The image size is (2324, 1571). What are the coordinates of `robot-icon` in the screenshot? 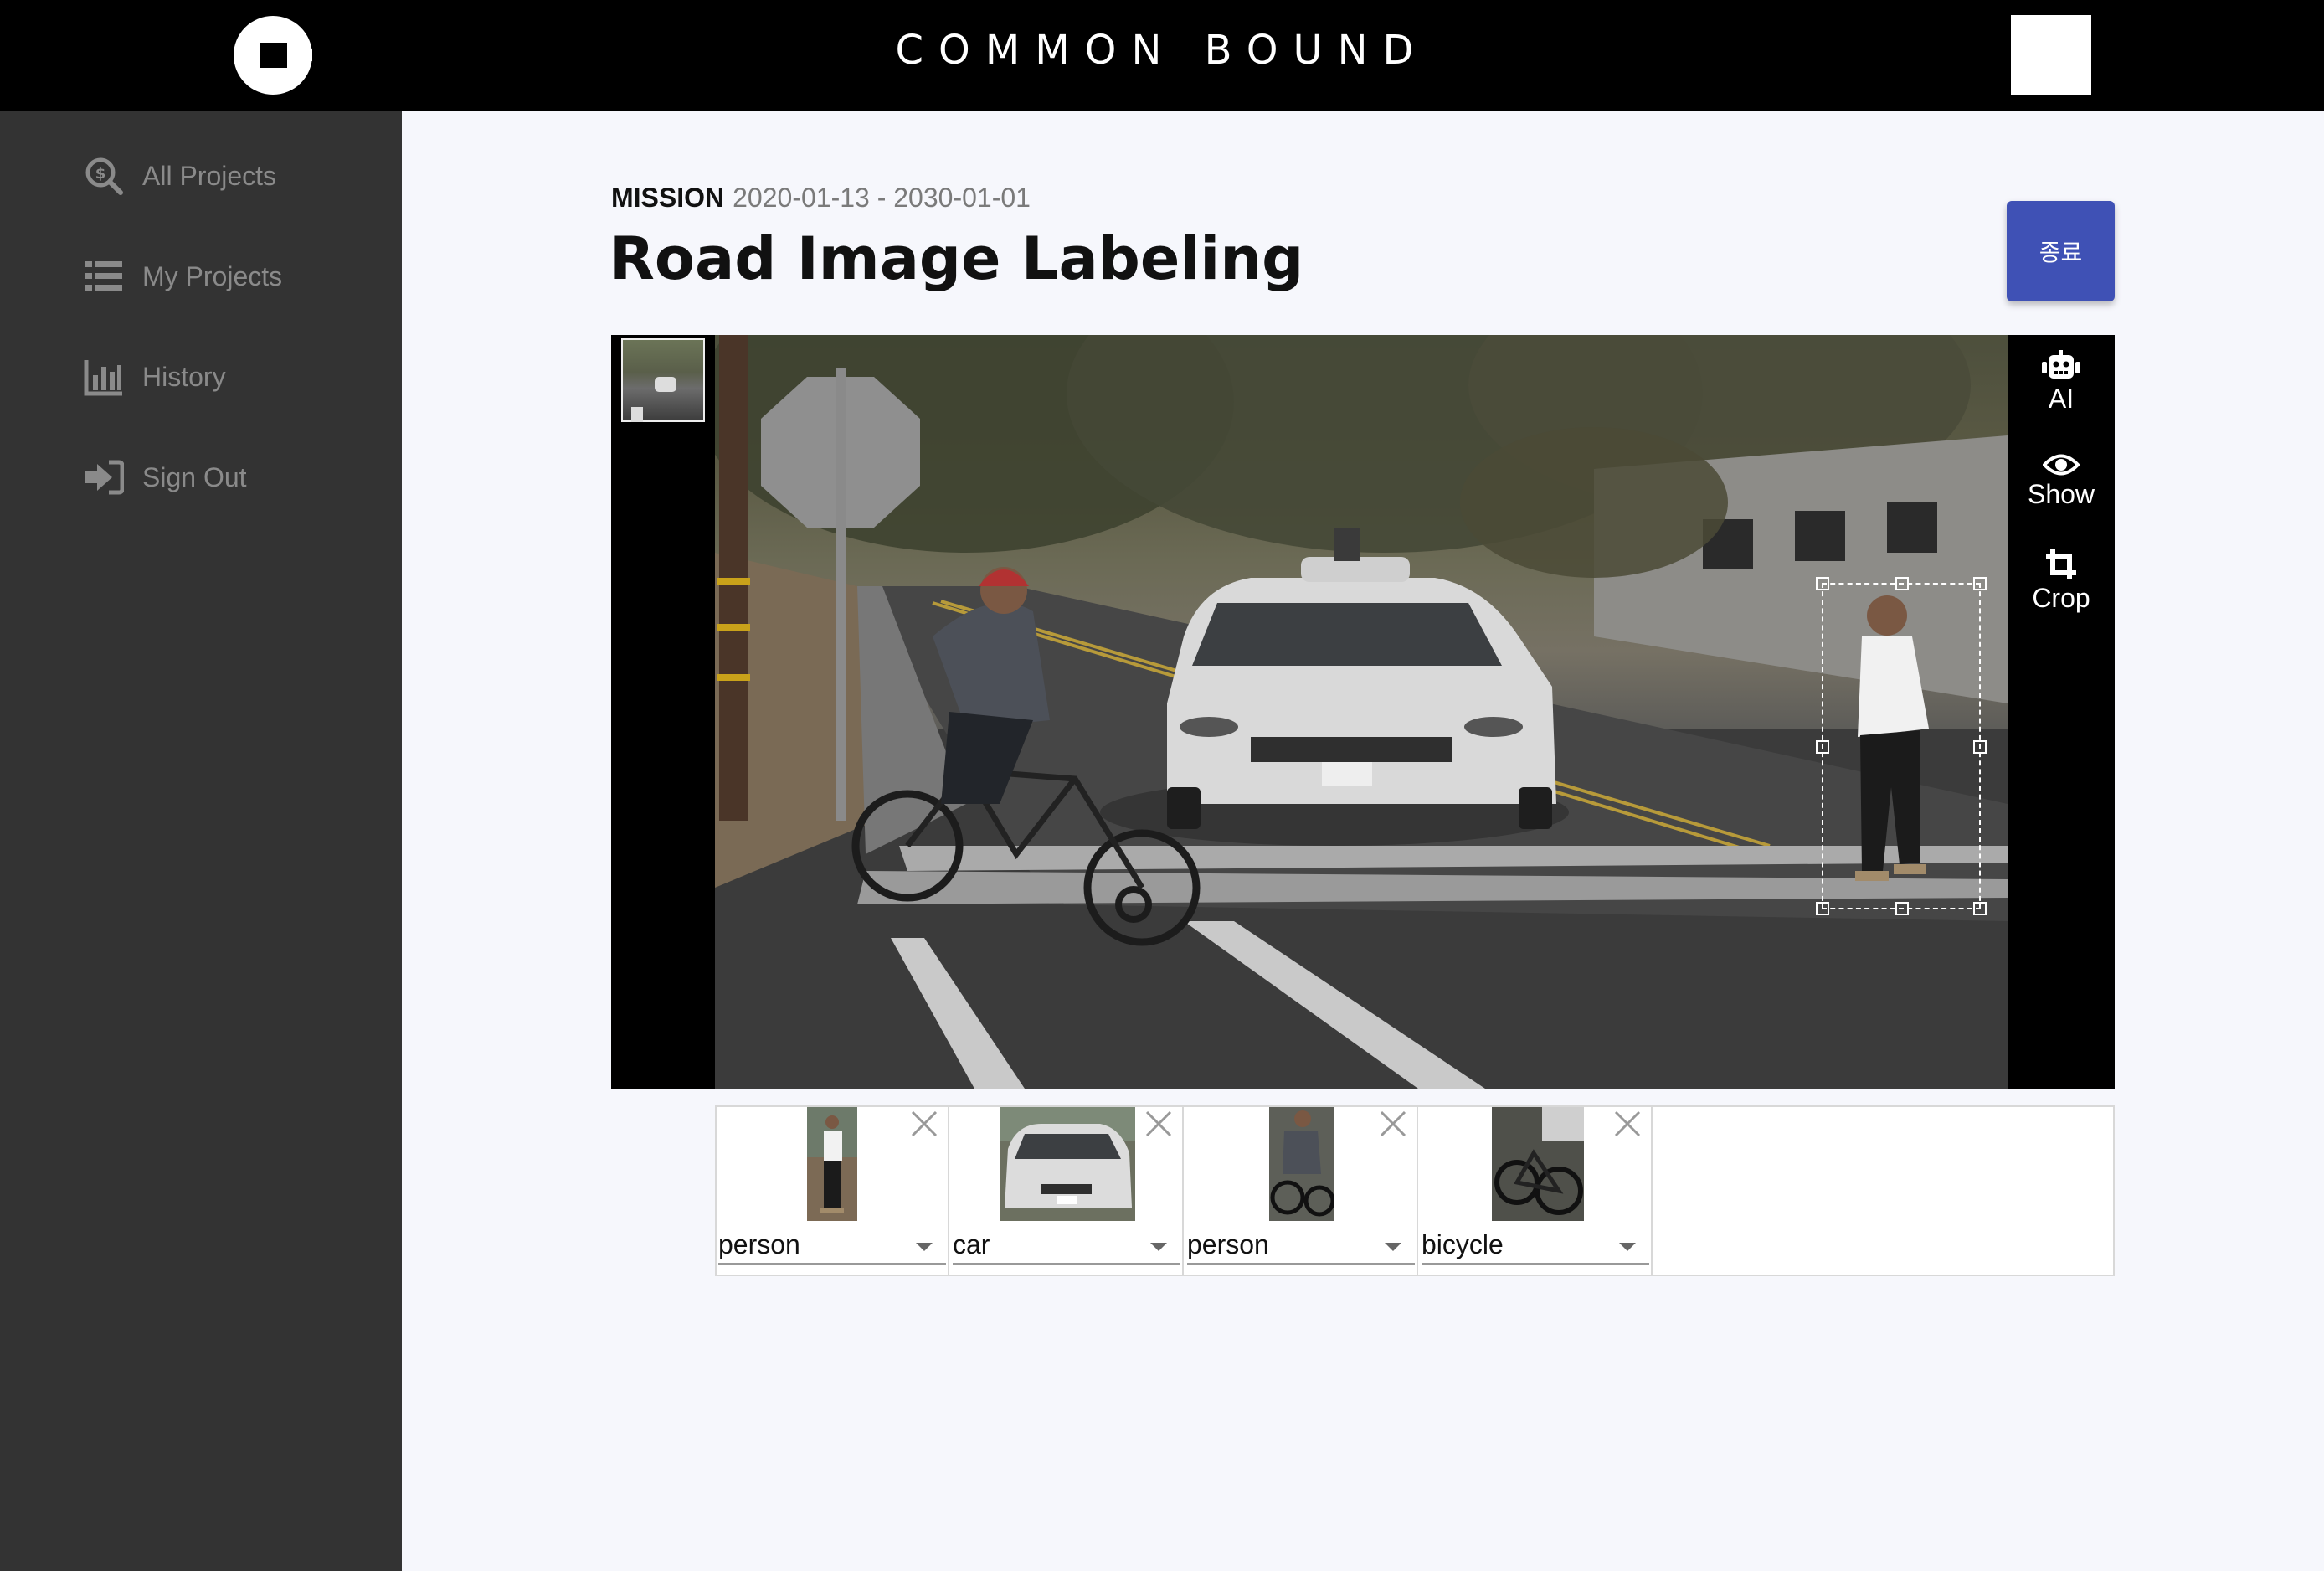 It's located at (2061, 365).